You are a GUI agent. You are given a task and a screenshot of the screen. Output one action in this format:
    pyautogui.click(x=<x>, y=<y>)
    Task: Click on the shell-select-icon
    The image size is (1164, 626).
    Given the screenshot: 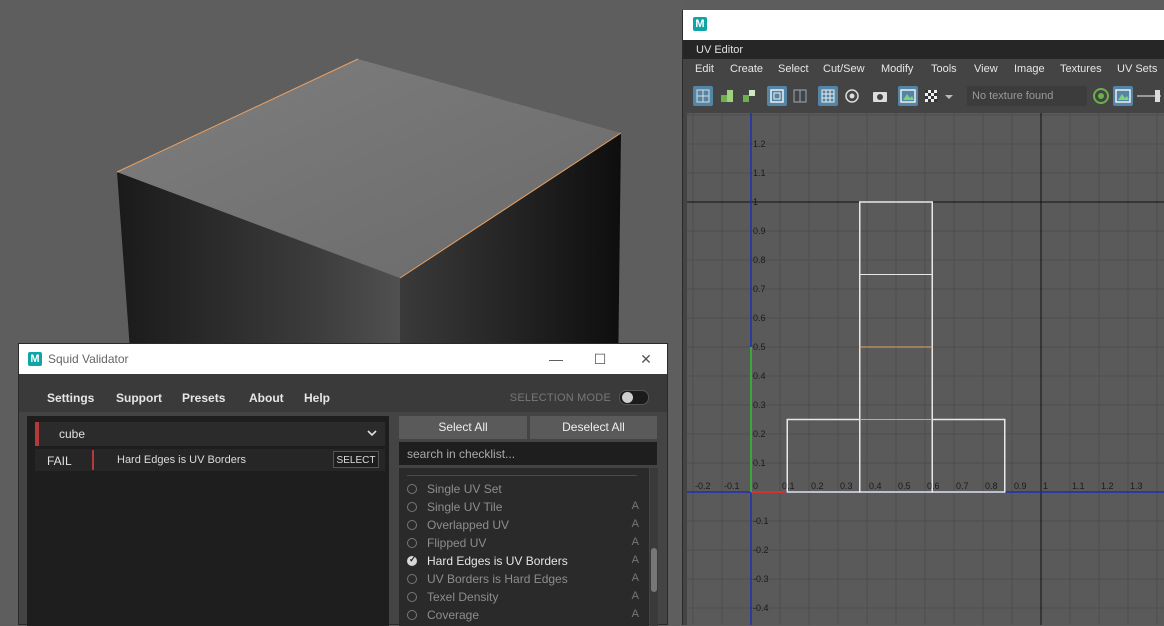 What is the action you would take?
    pyautogui.click(x=749, y=96)
    